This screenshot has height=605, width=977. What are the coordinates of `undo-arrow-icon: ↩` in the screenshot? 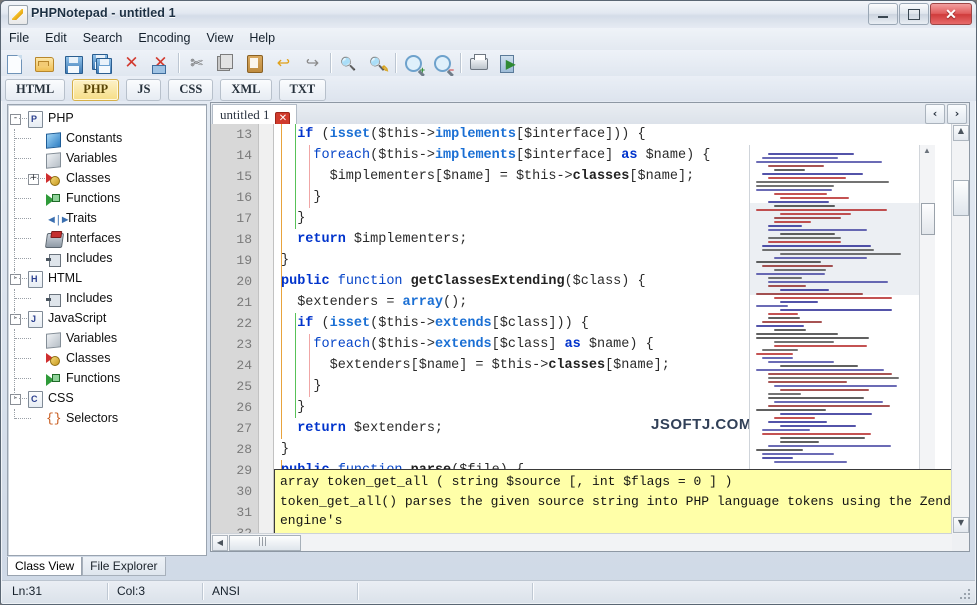 It's located at (283, 63).